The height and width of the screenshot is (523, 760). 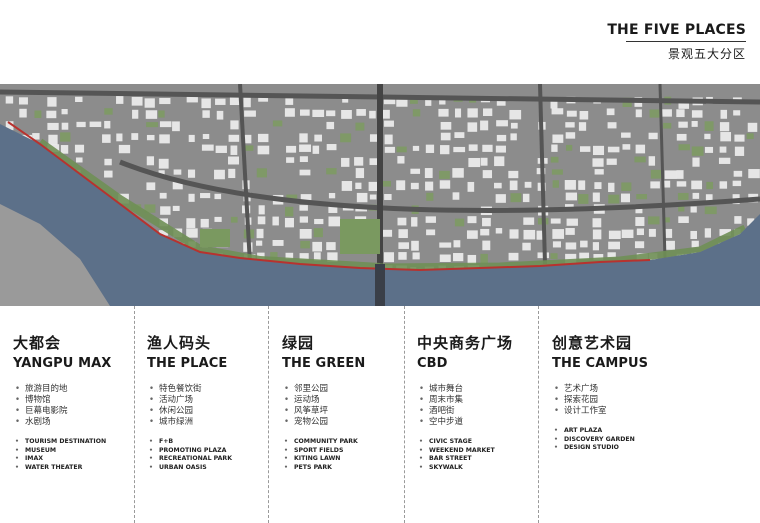 I want to click on zone-title-en: THE GREEN, so click(x=324, y=363).